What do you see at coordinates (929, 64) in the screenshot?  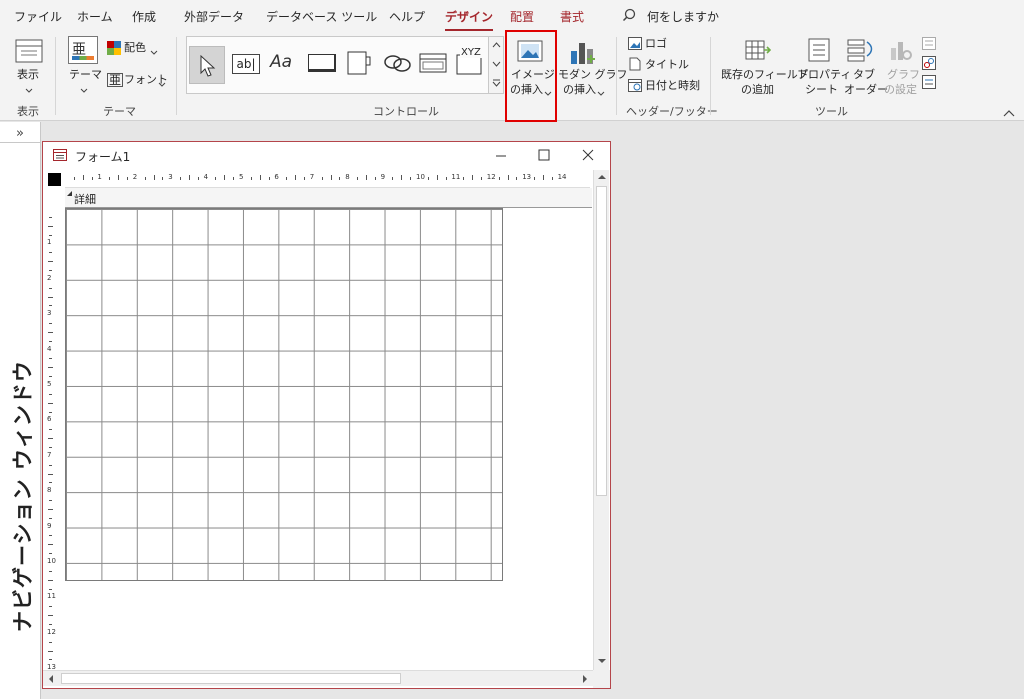 I see `code-icon` at bounding box center [929, 64].